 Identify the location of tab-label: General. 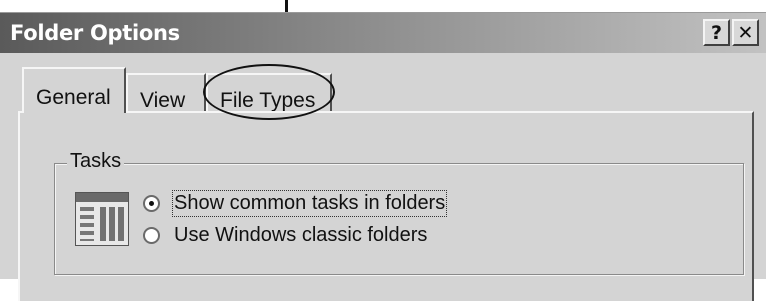
(73, 97).